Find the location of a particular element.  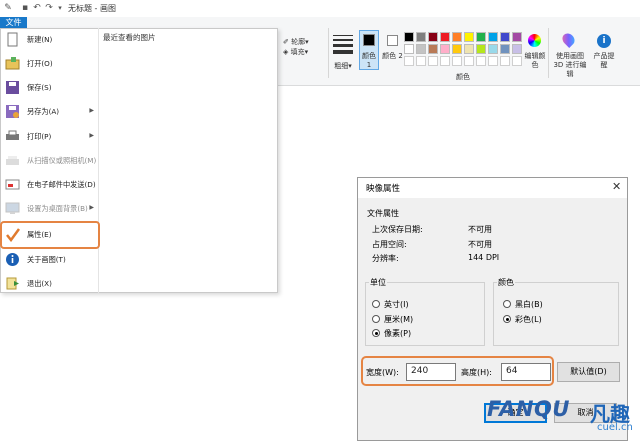

file-menu-item: 打印(P) ▶ is located at coordinates (49, 137).